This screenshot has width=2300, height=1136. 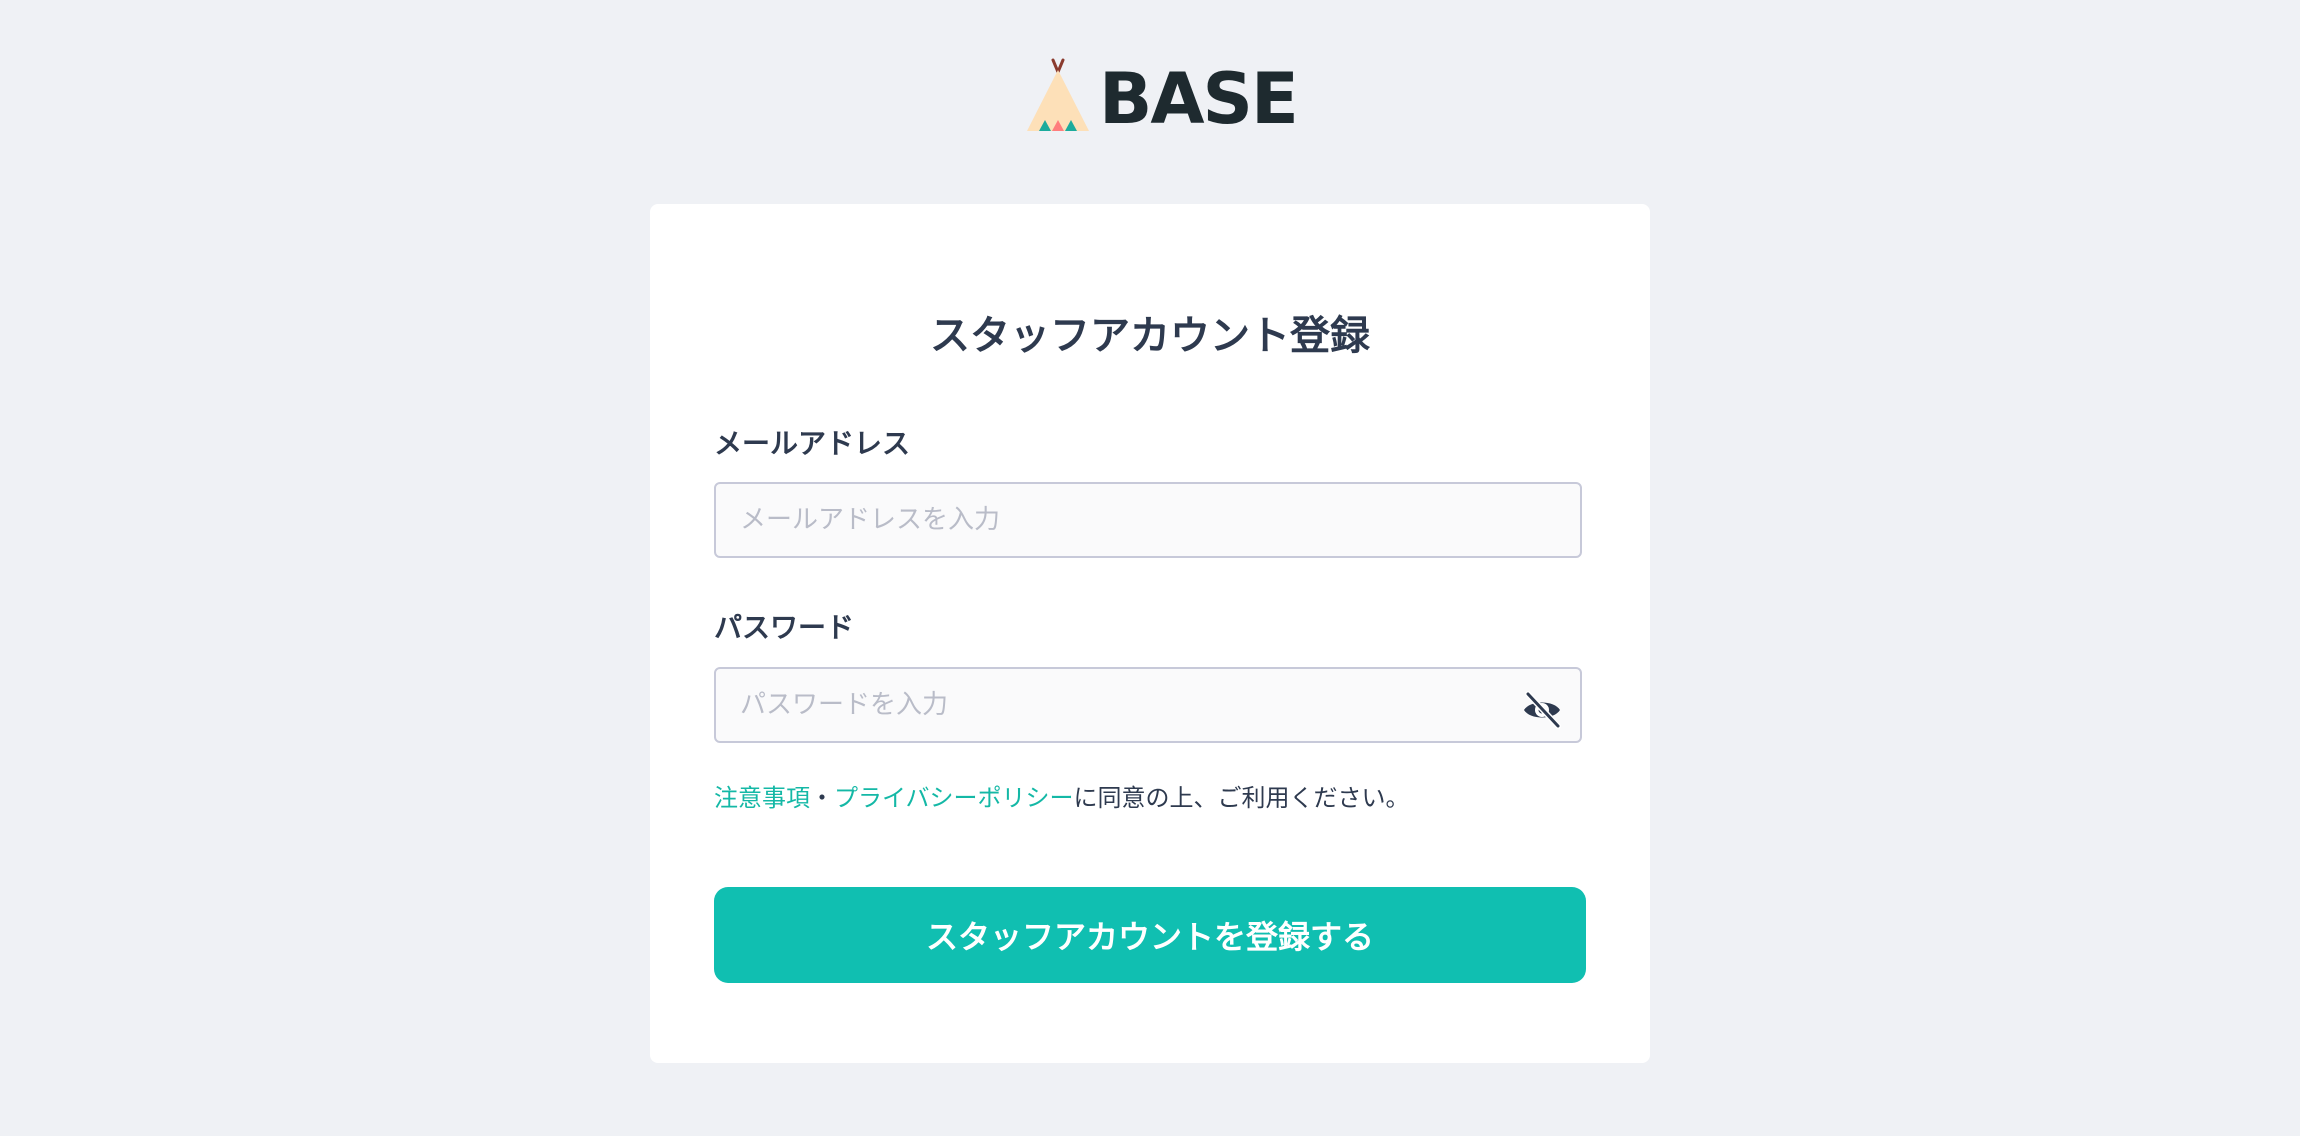 What do you see at coordinates (1148, 520) in the screenshot?
I see `email-input` at bounding box center [1148, 520].